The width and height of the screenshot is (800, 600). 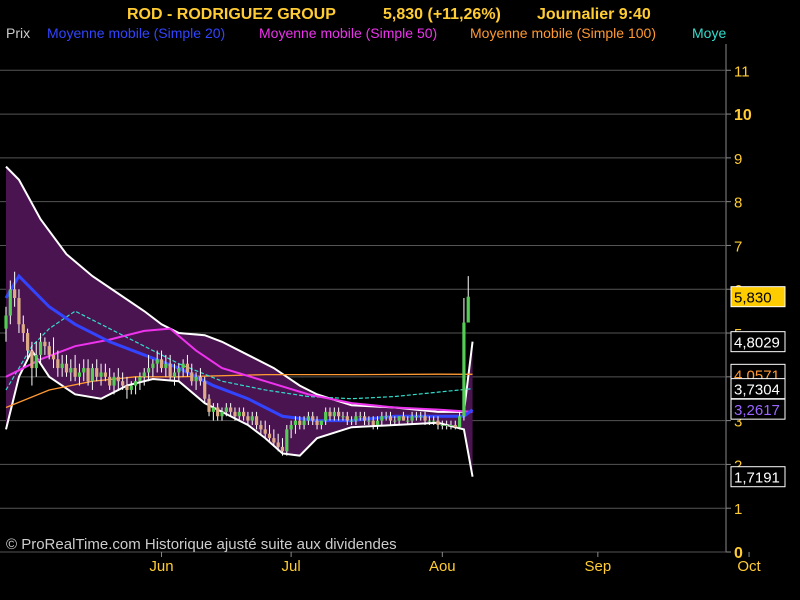 I want to click on y-tick-label-7: 7, so click(x=738, y=246).